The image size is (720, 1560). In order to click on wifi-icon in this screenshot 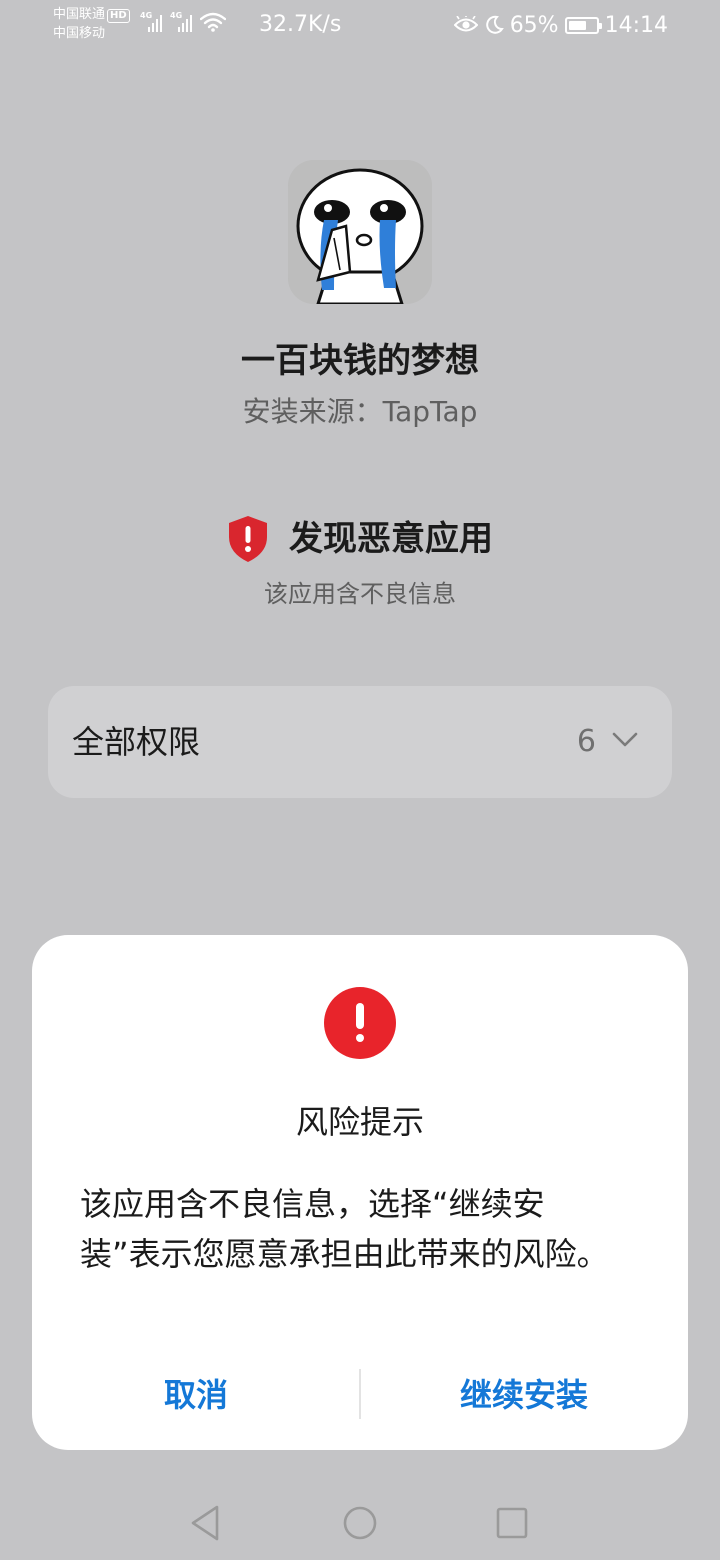, I will do `click(213, 22)`.